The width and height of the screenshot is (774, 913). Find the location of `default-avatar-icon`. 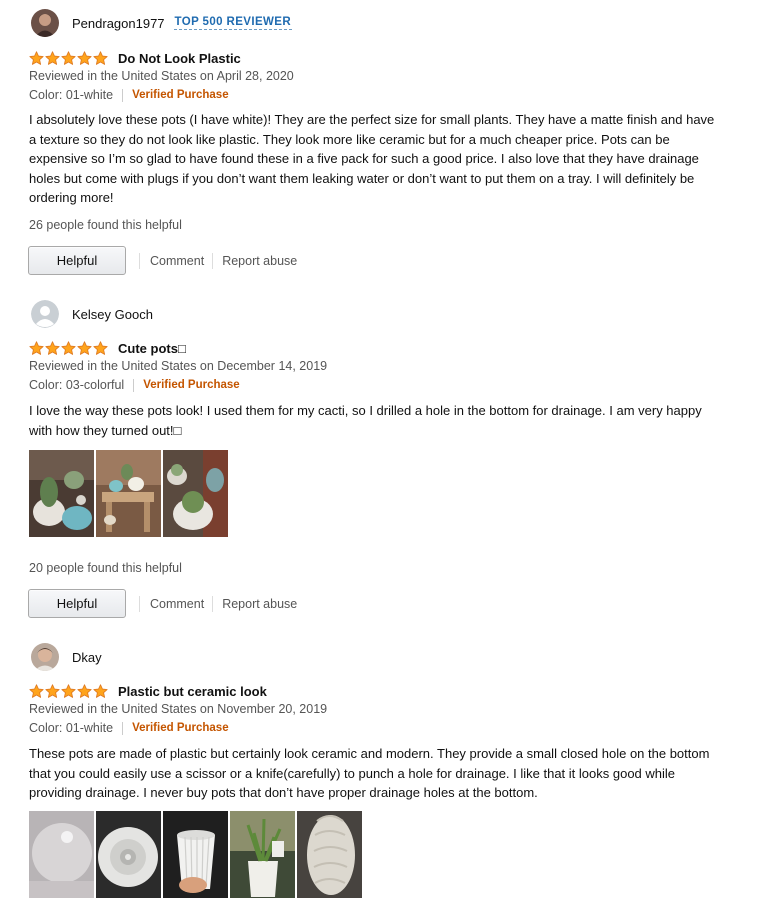

default-avatar-icon is located at coordinates (45, 314).